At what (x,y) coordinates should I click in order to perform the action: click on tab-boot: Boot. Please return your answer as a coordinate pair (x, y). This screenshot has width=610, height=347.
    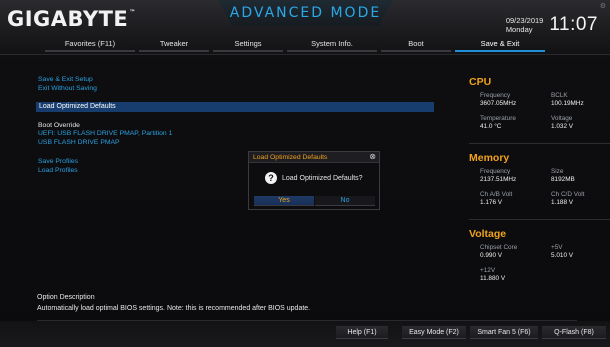
    Looking at the image, I should click on (416, 45).